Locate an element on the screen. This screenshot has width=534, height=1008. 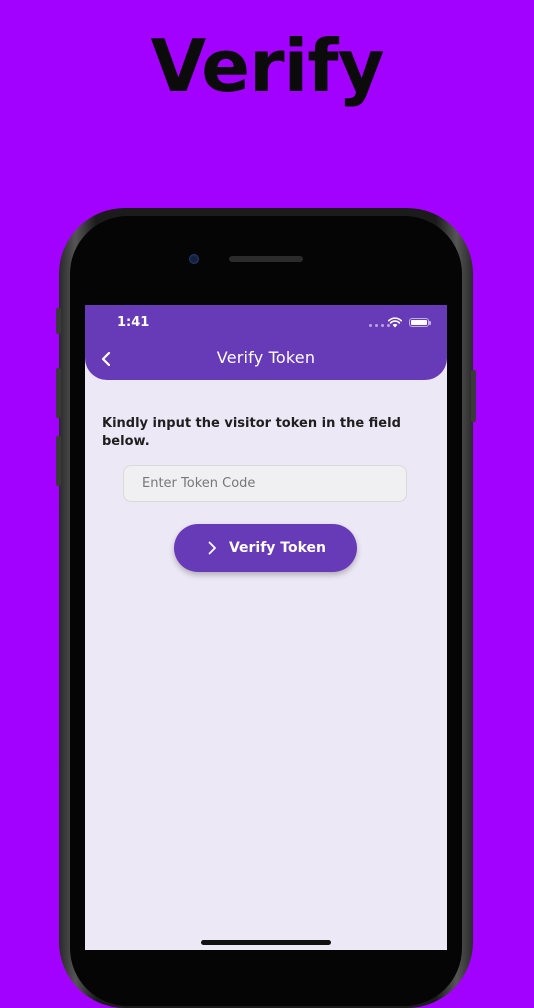
signal-strength-icon is located at coordinates (379, 325).